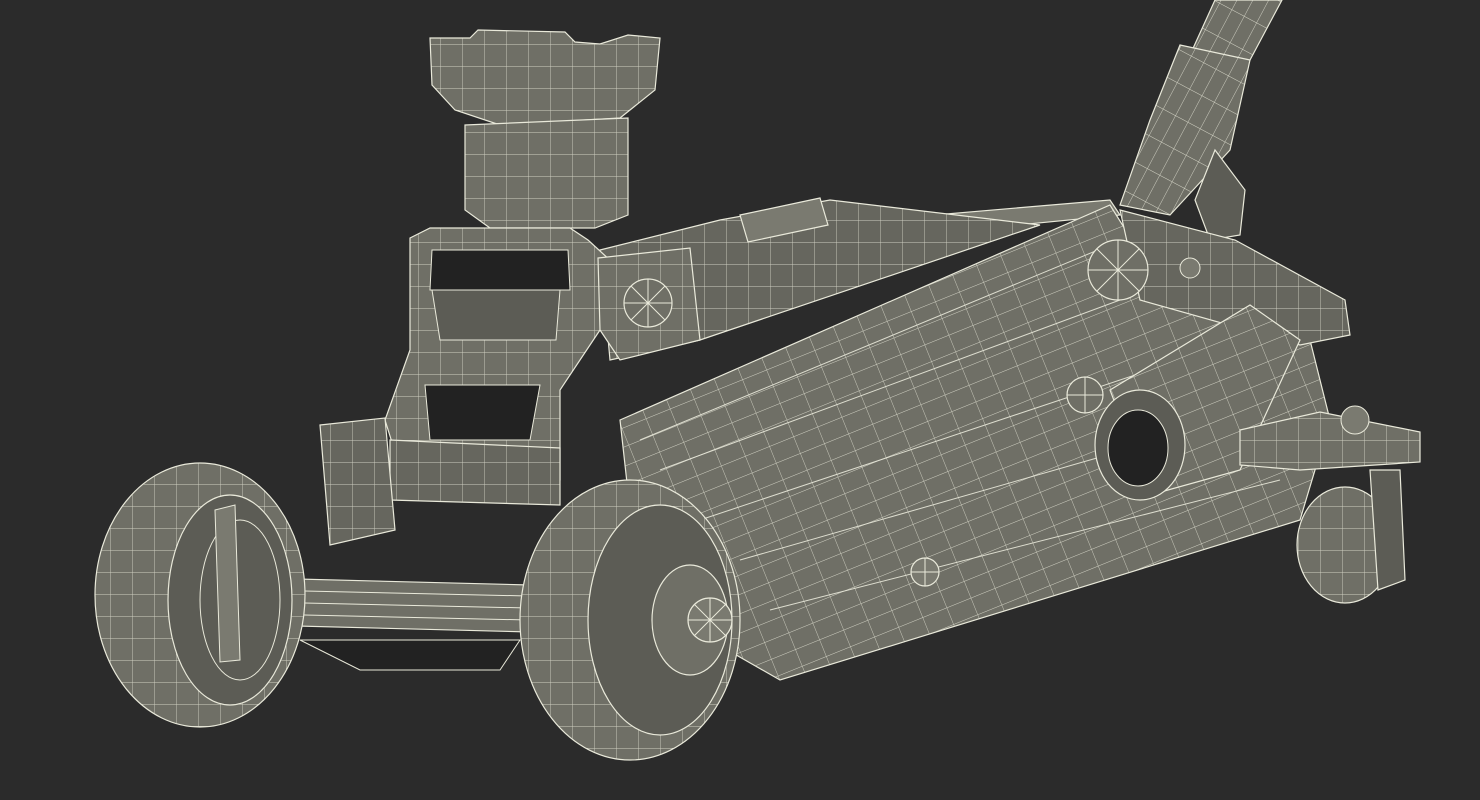 The image size is (1480, 800). What do you see at coordinates (1190, 268) in the screenshot?
I see `handle-pin` at bounding box center [1190, 268].